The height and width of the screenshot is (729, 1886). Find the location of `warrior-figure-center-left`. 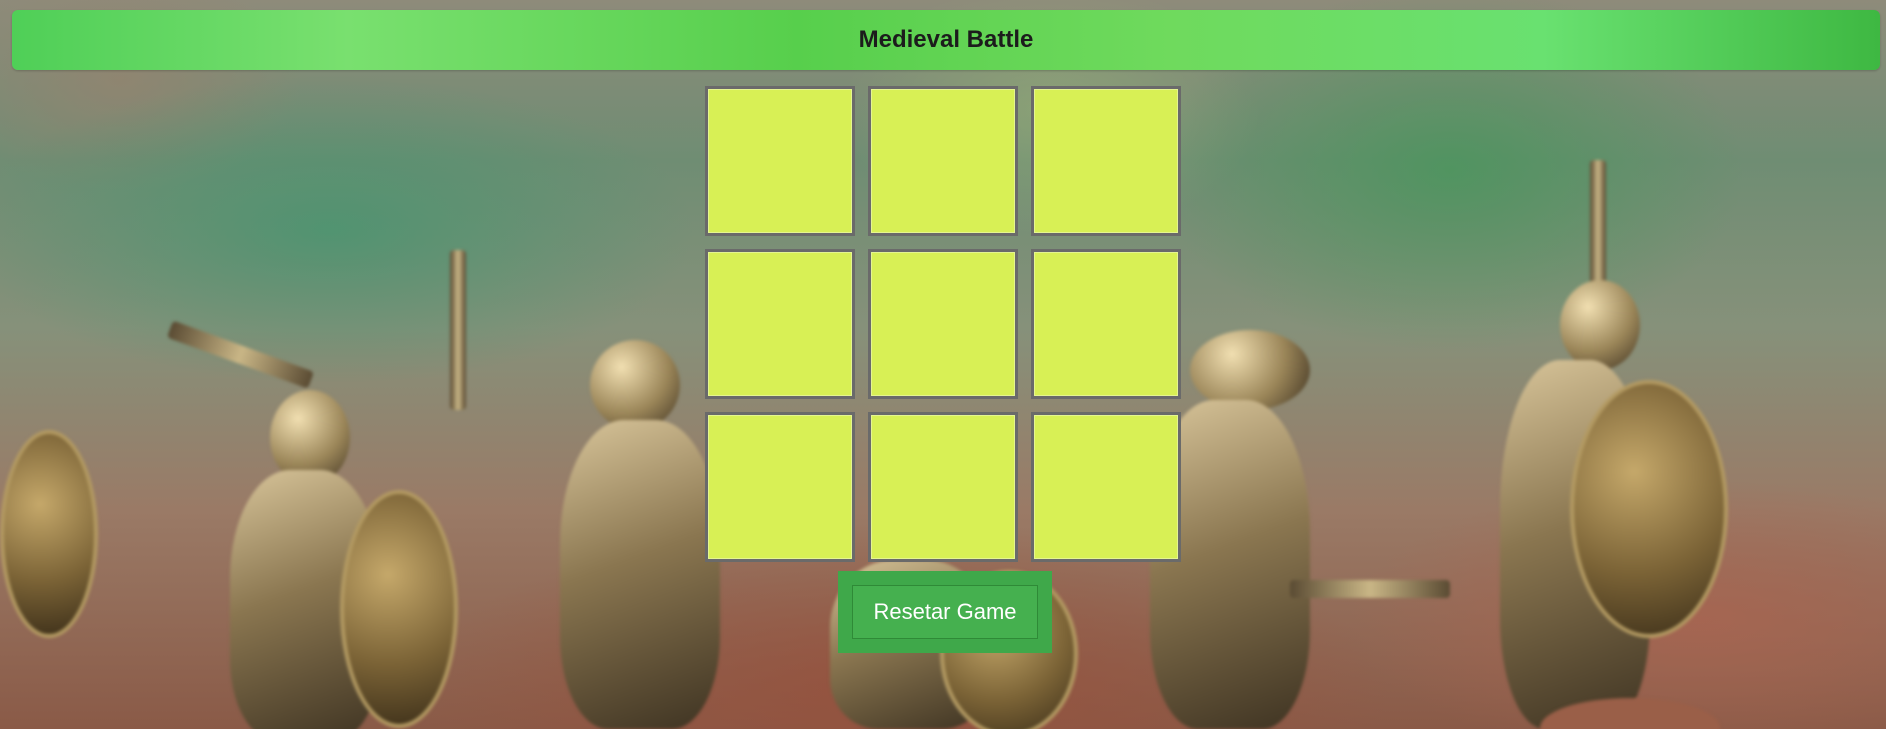

warrior-figure-center-left is located at coordinates (590, 489).